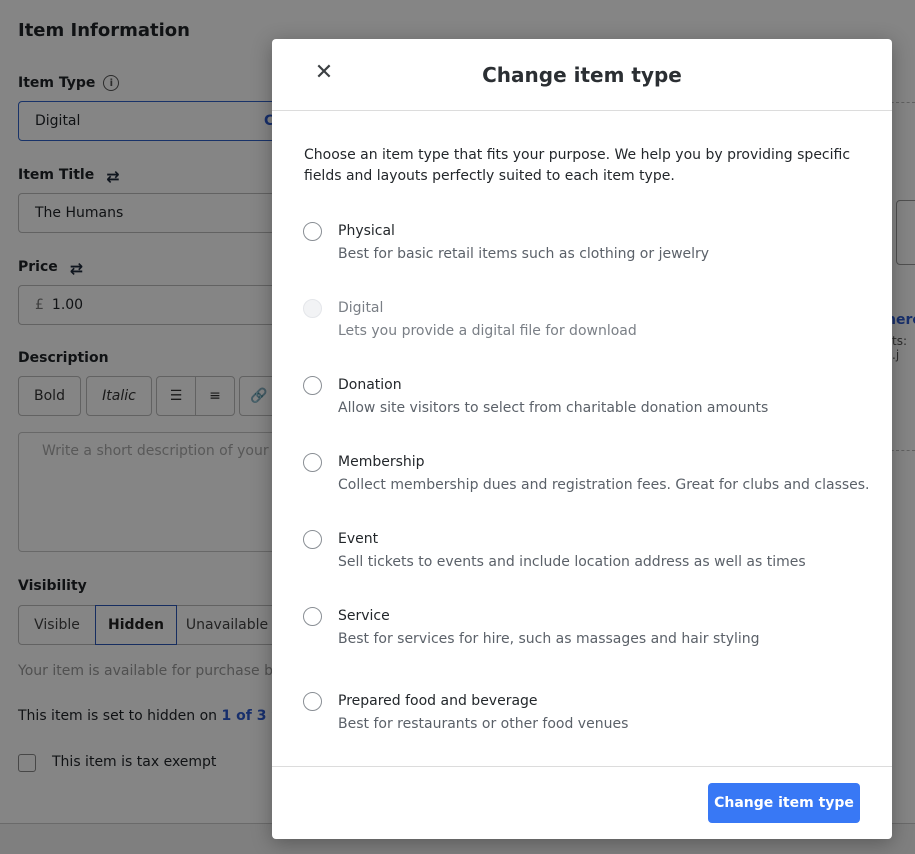 This screenshot has height=854, width=915. What do you see at coordinates (358, 539) in the screenshot?
I see `option-name: Event` at bounding box center [358, 539].